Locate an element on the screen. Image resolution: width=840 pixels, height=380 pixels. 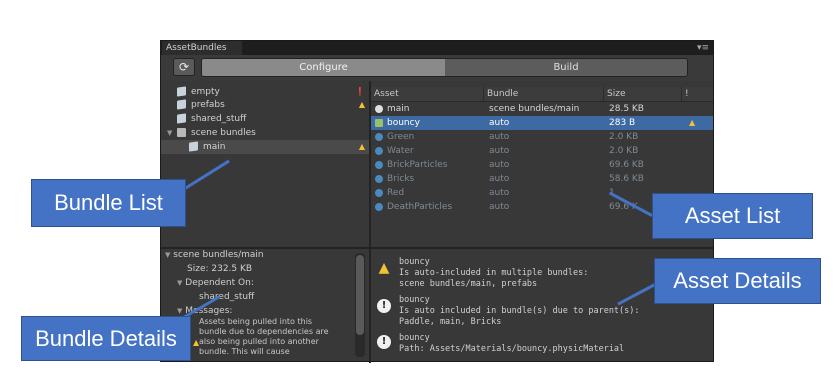
asset-row: Bricks auto 58.6 KB is located at coordinates (542, 179).